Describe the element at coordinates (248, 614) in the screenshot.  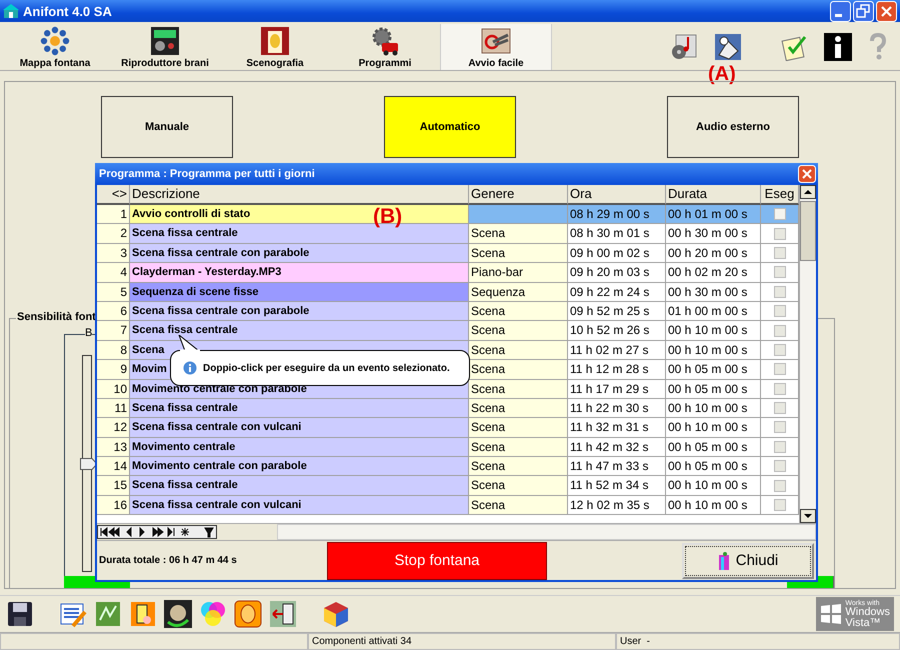
I see `theatre-mask-icon` at that location.